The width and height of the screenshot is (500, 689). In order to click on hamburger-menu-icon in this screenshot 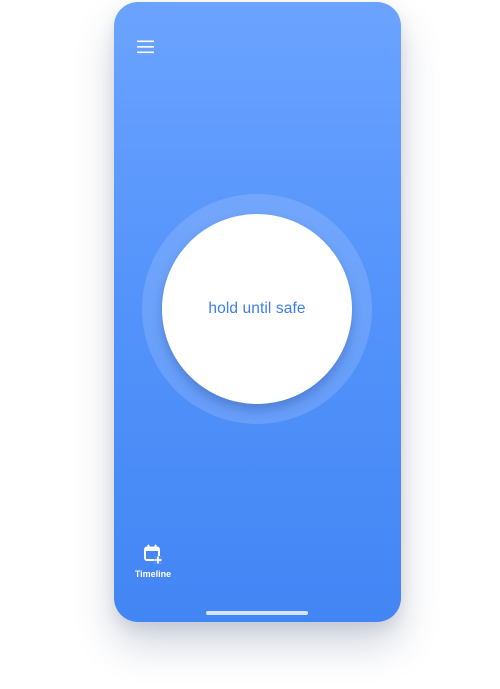, I will do `click(145, 47)`.